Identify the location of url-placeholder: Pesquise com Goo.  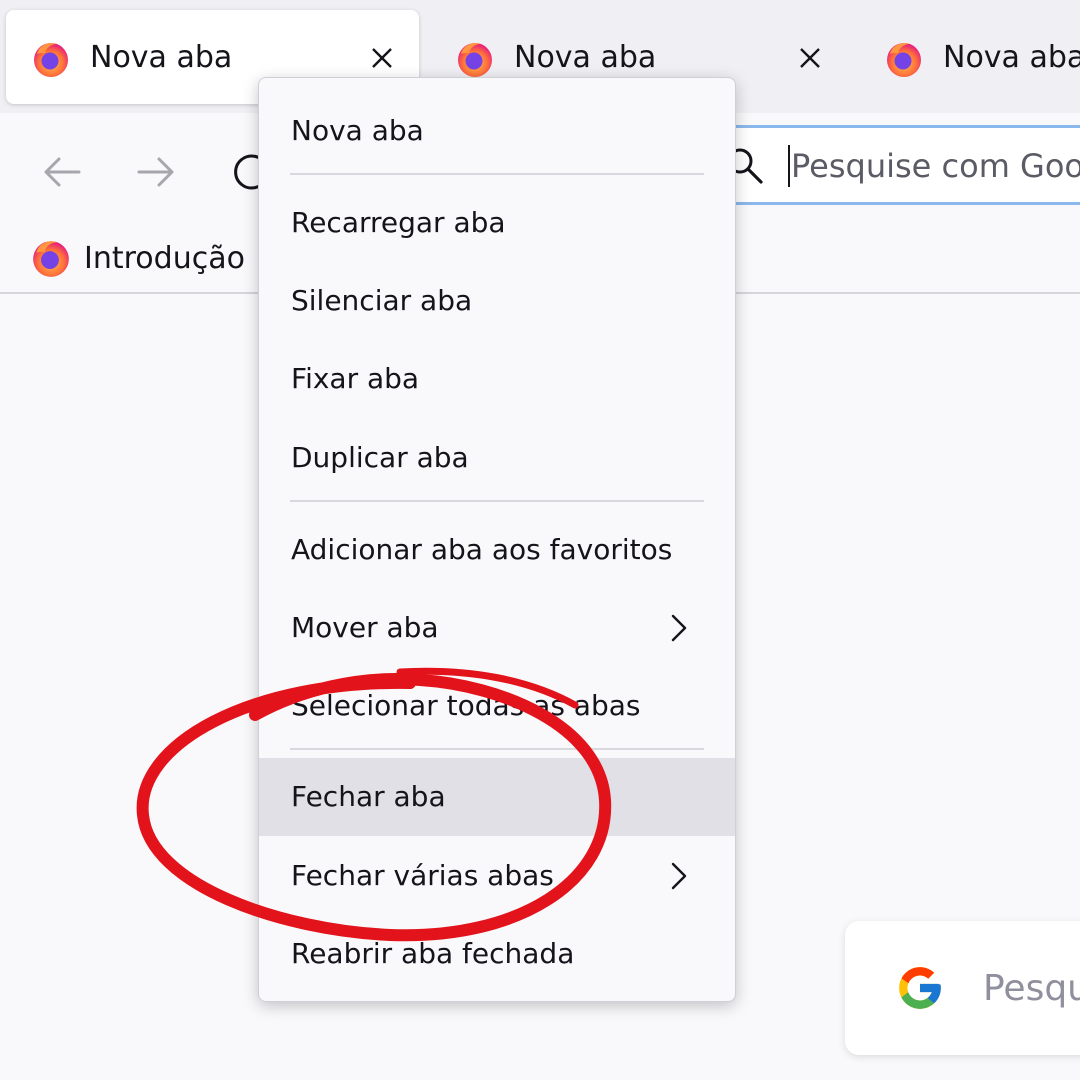
(935, 166).